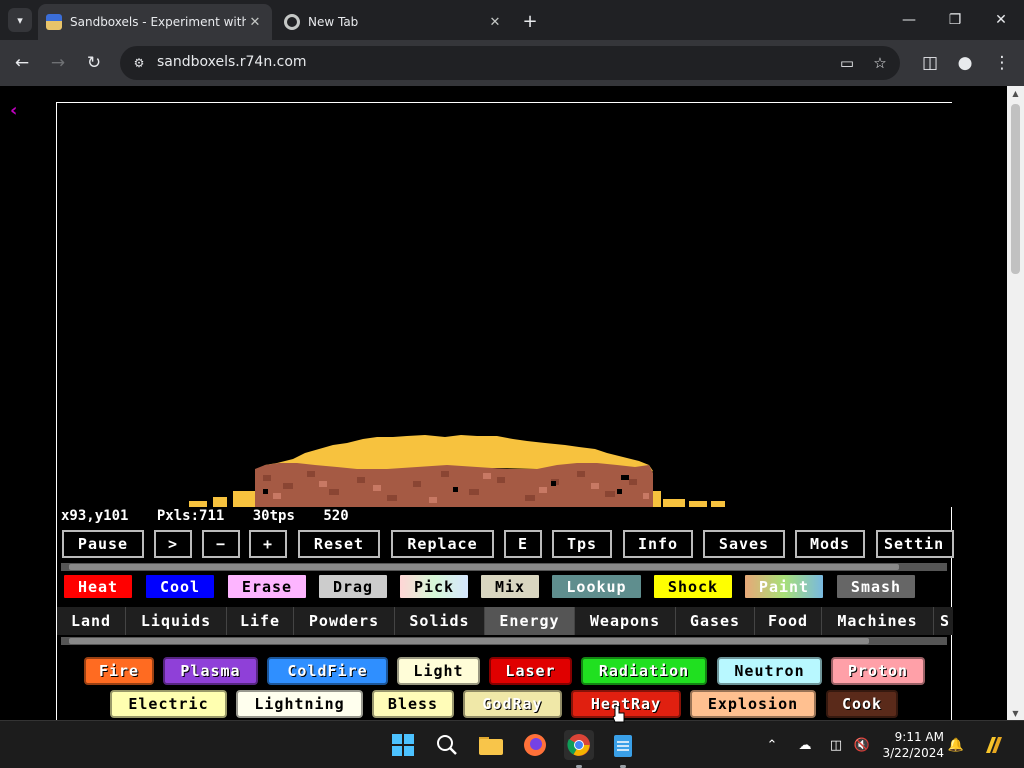 The width and height of the screenshot is (1024, 768). What do you see at coordinates (523, 544) in the screenshot?
I see `element-search-button: E` at bounding box center [523, 544].